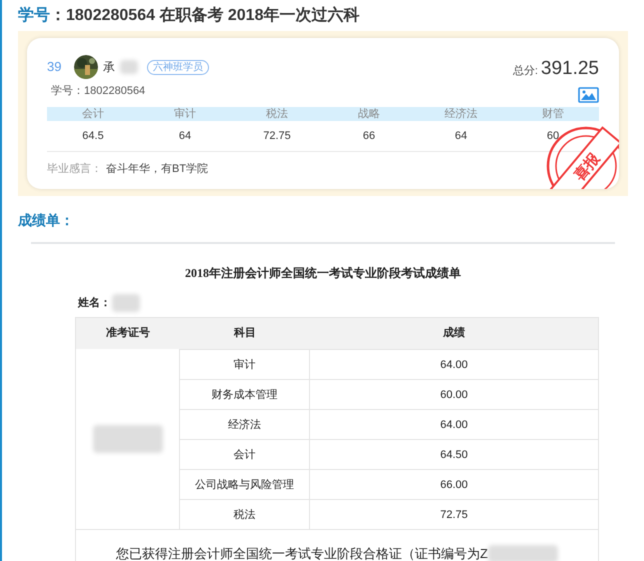 This screenshot has height=561, width=644. What do you see at coordinates (454, 334) in the screenshot?
I see `column-header: 成绩` at bounding box center [454, 334].